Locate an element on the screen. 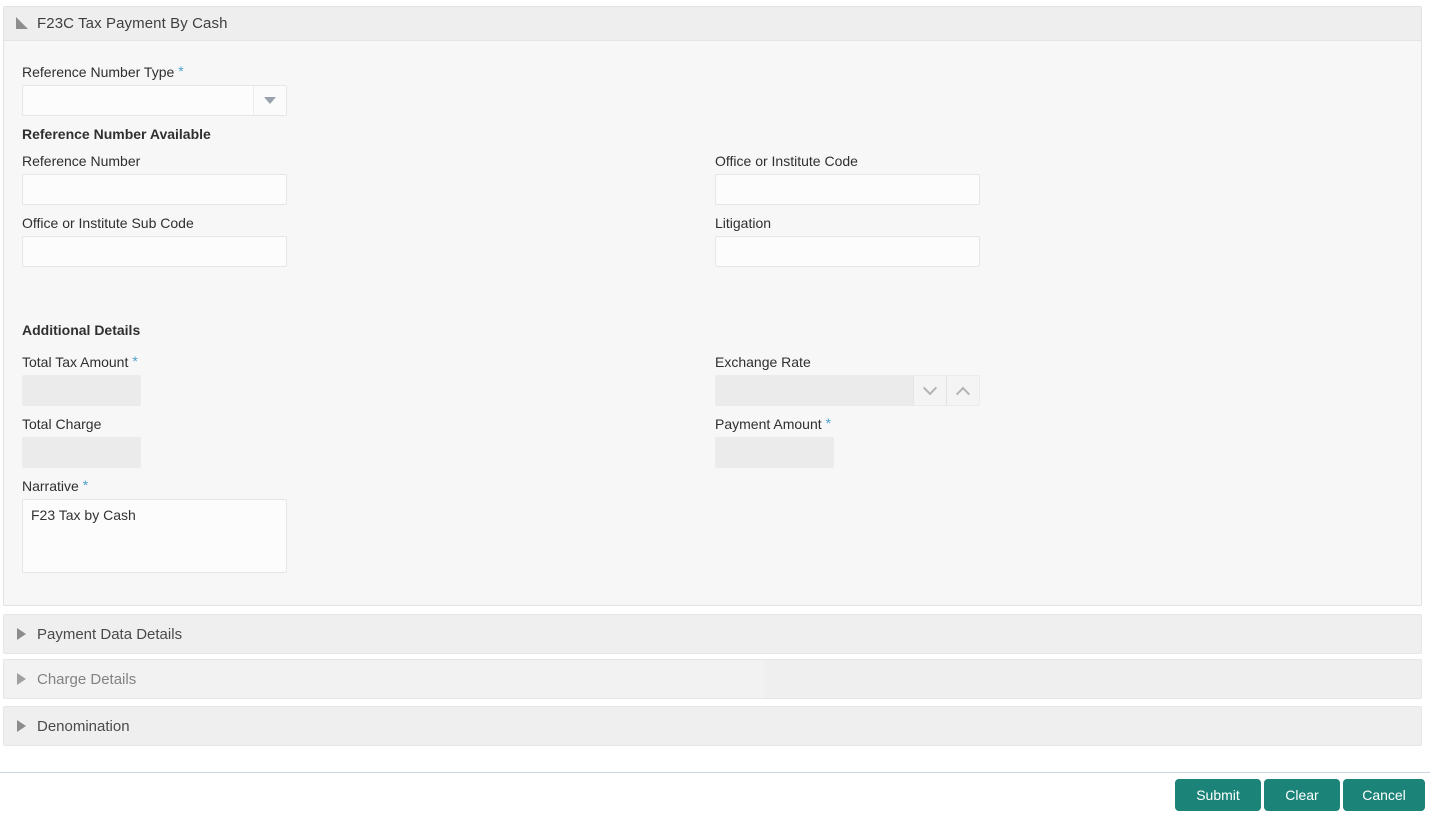 This screenshot has width=1430, height=822. exchange-rate-increment-button is located at coordinates (962, 390).